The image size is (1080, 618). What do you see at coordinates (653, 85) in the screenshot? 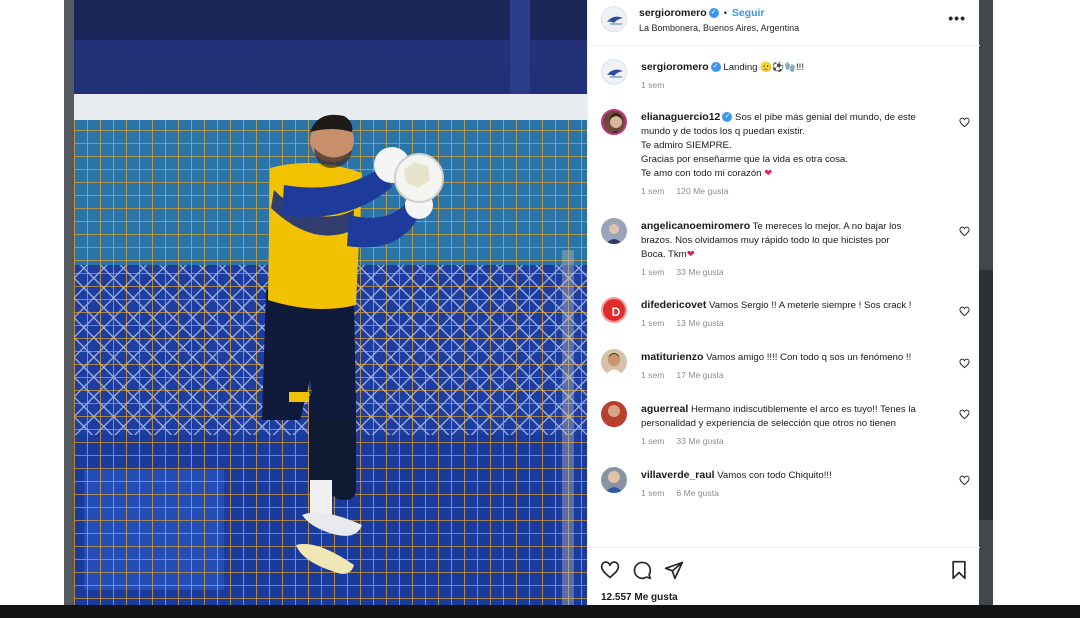
I see `caption-time: 1 sem` at bounding box center [653, 85].